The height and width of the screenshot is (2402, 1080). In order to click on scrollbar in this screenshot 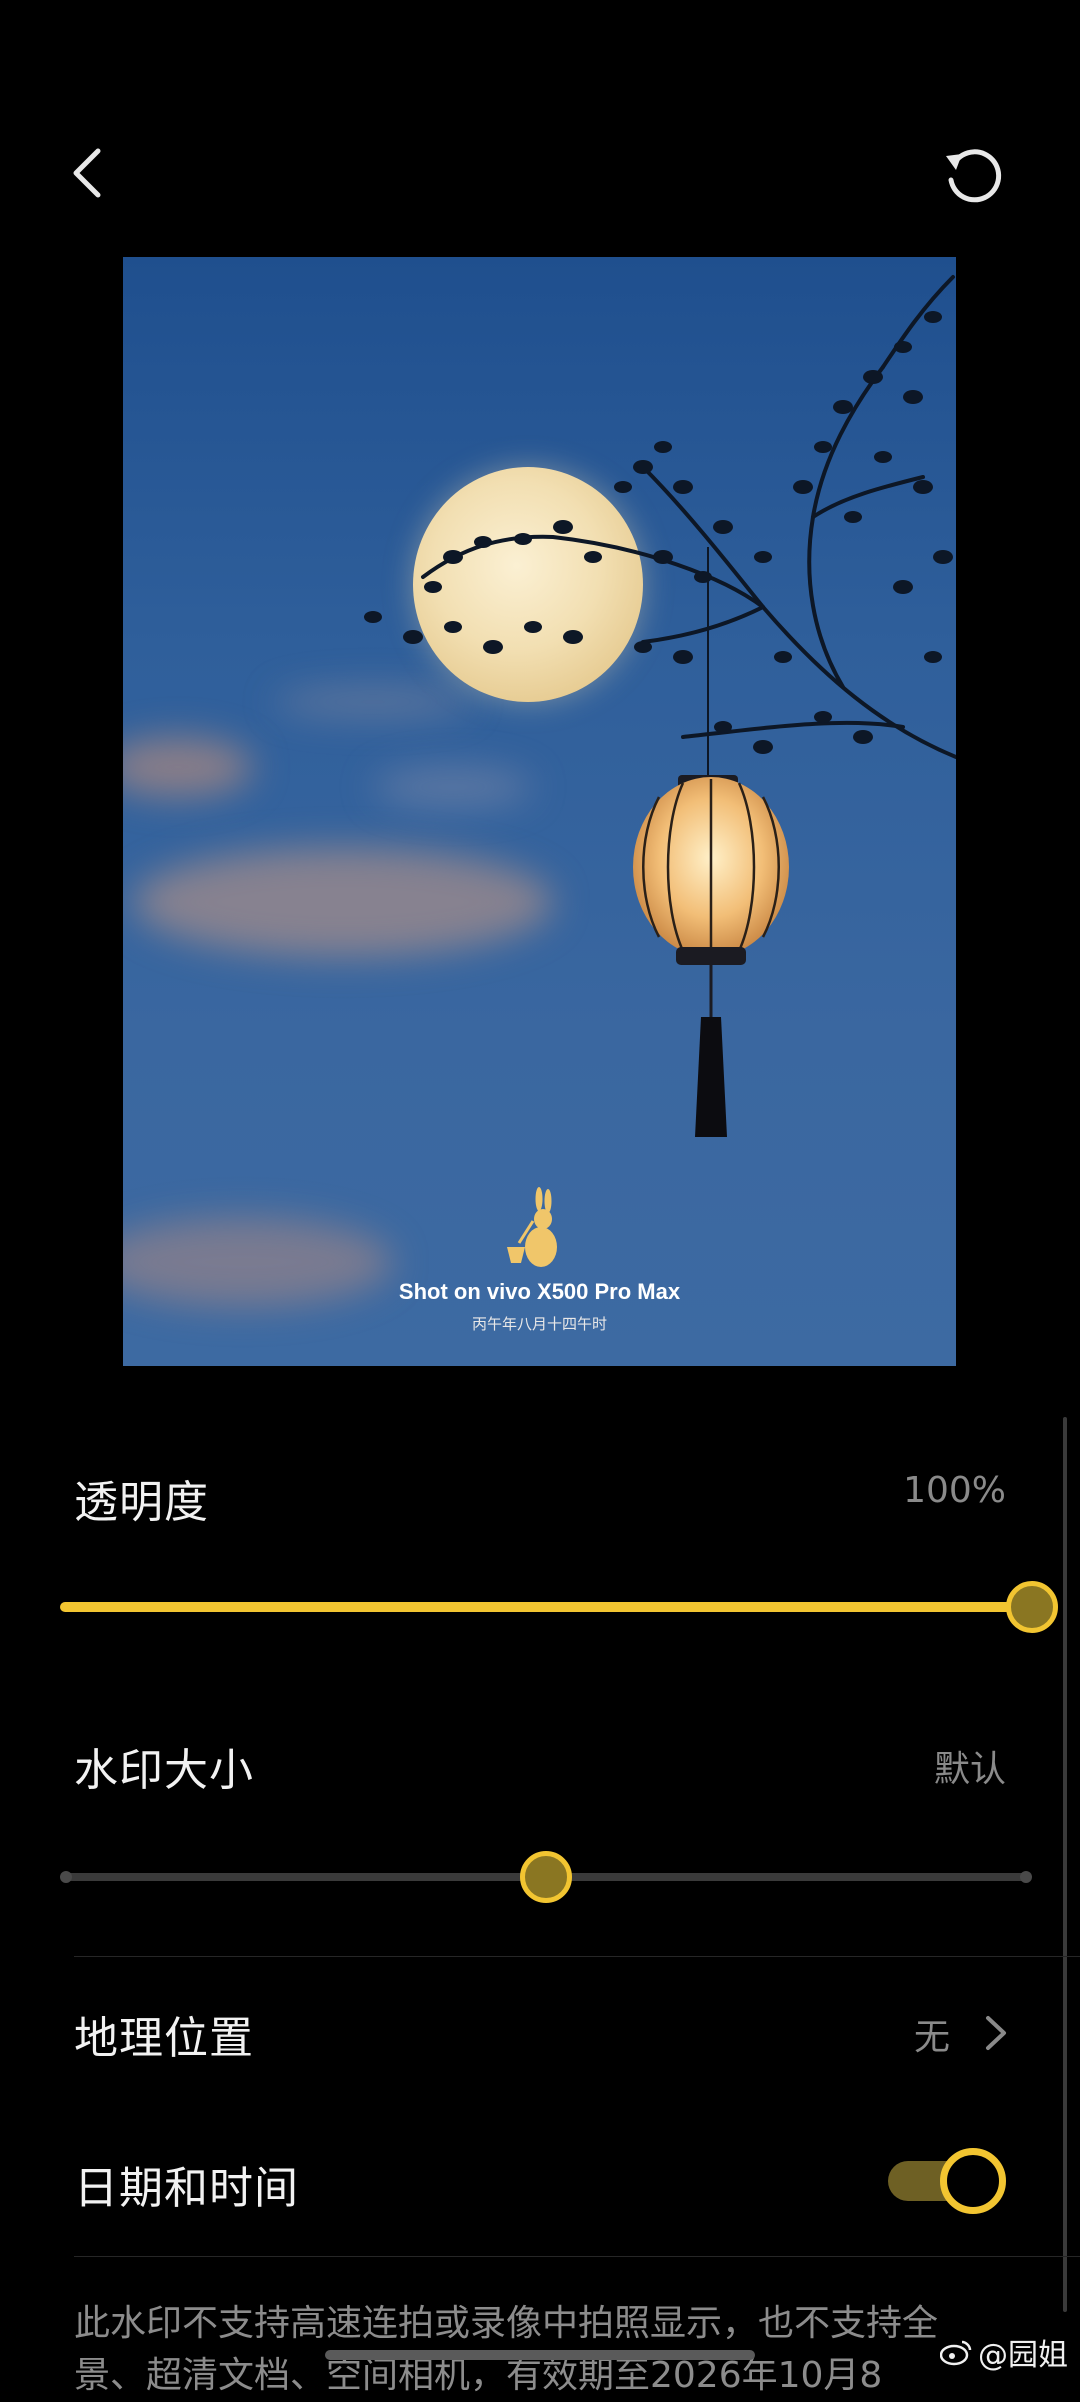, I will do `click(1065, 1864)`.